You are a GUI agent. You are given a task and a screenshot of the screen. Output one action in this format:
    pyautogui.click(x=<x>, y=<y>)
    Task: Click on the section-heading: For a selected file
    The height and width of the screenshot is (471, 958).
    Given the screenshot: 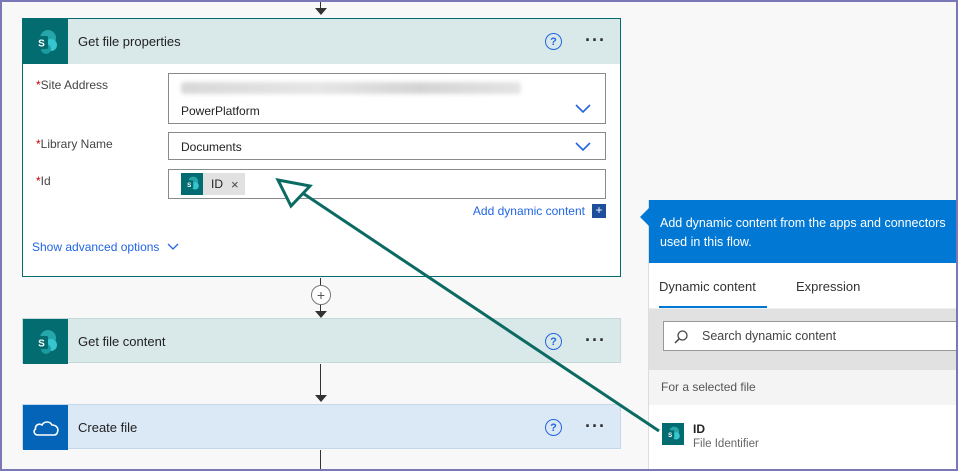 What is the action you would take?
    pyautogui.click(x=803, y=387)
    